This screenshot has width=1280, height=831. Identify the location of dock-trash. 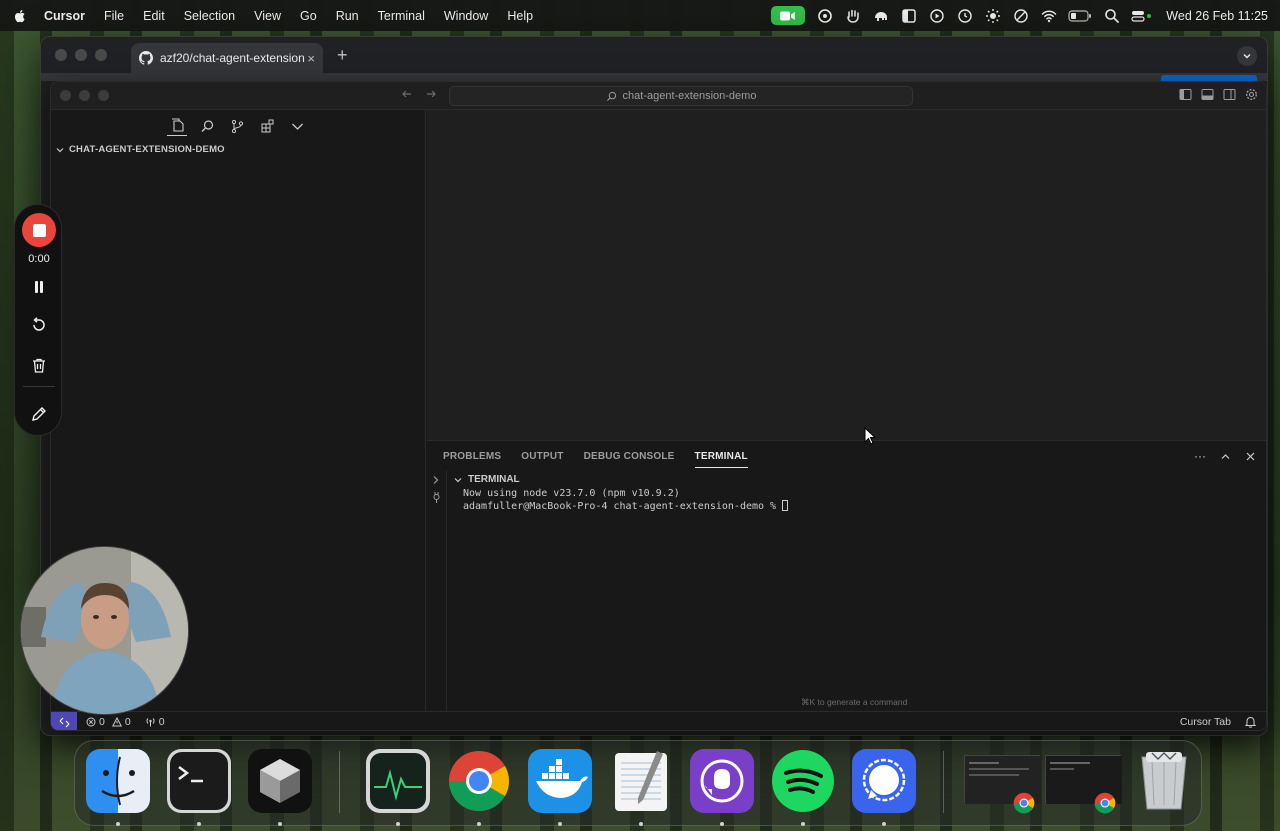
(1164, 781).